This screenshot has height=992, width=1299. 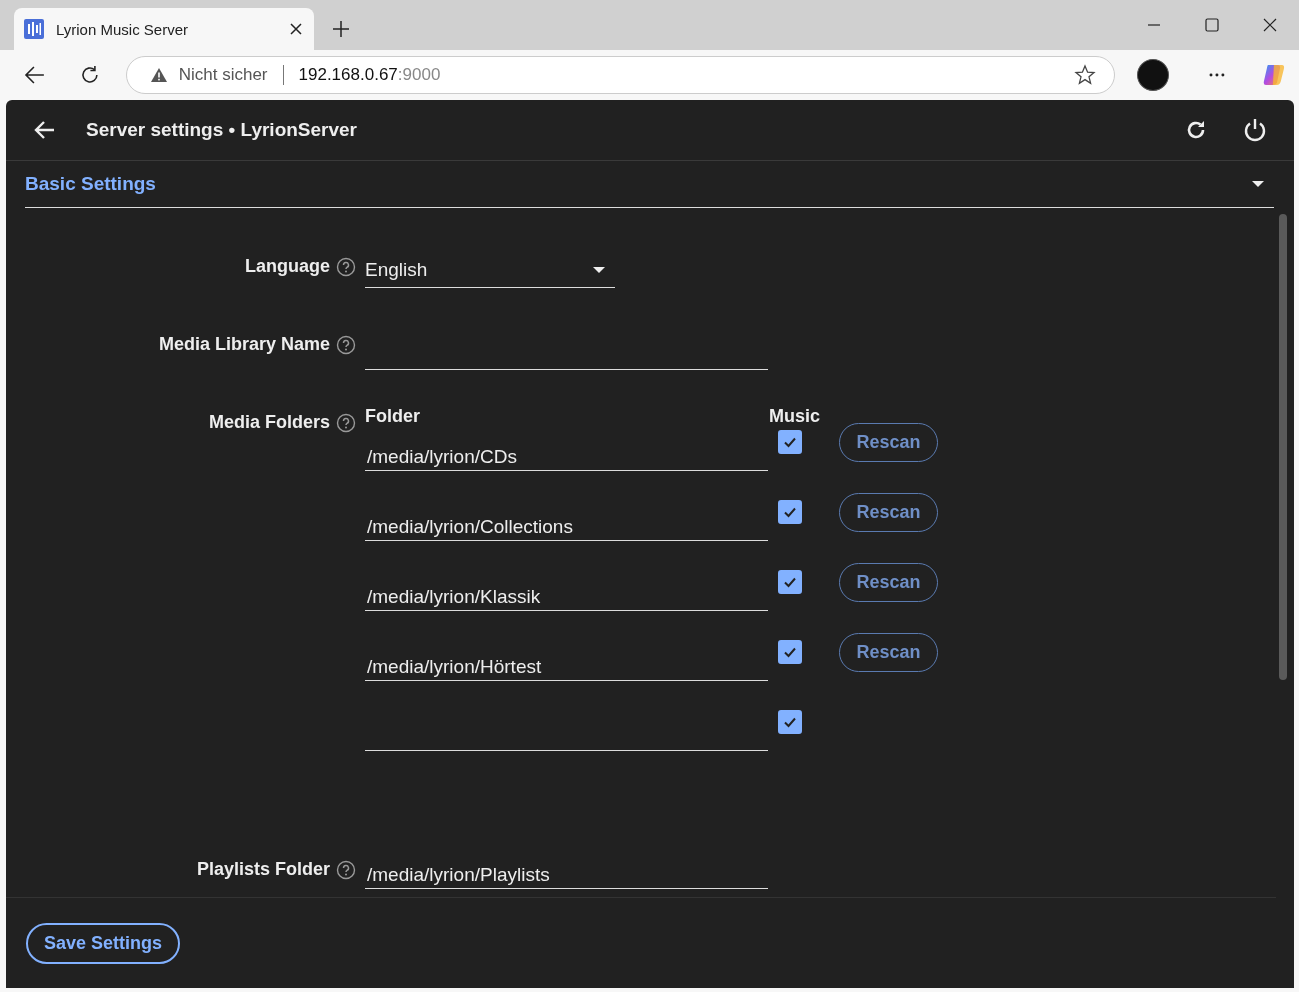 What do you see at coordinates (369, 75) in the screenshot?
I see `url-text: 192.168.0.67:9000` at bounding box center [369, 75].